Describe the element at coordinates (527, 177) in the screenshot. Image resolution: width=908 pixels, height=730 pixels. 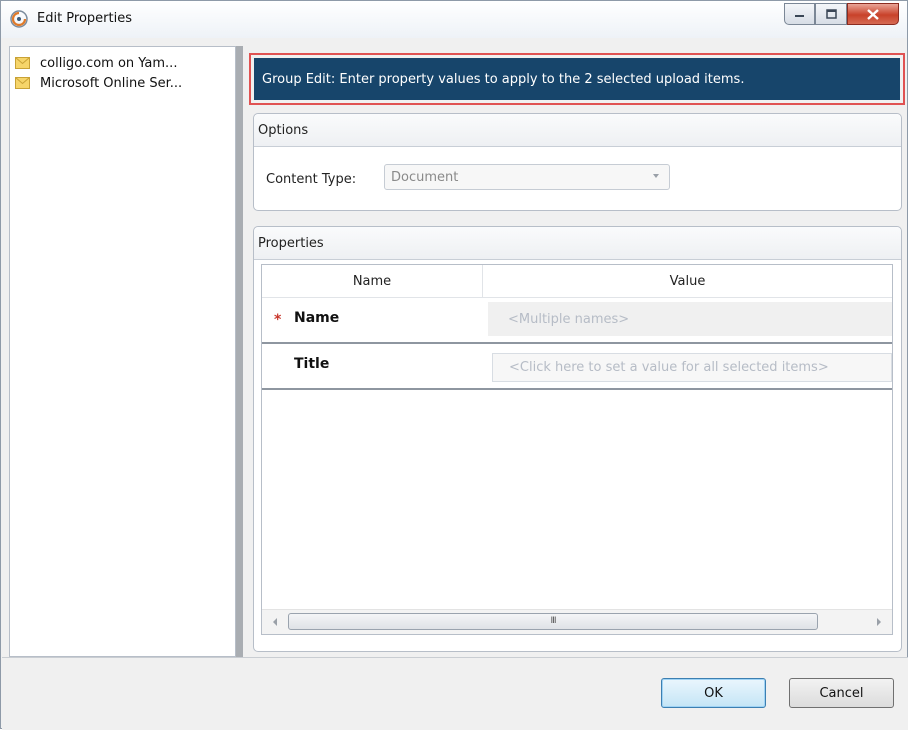
I see `content-type-dropdown: Document` at that location.